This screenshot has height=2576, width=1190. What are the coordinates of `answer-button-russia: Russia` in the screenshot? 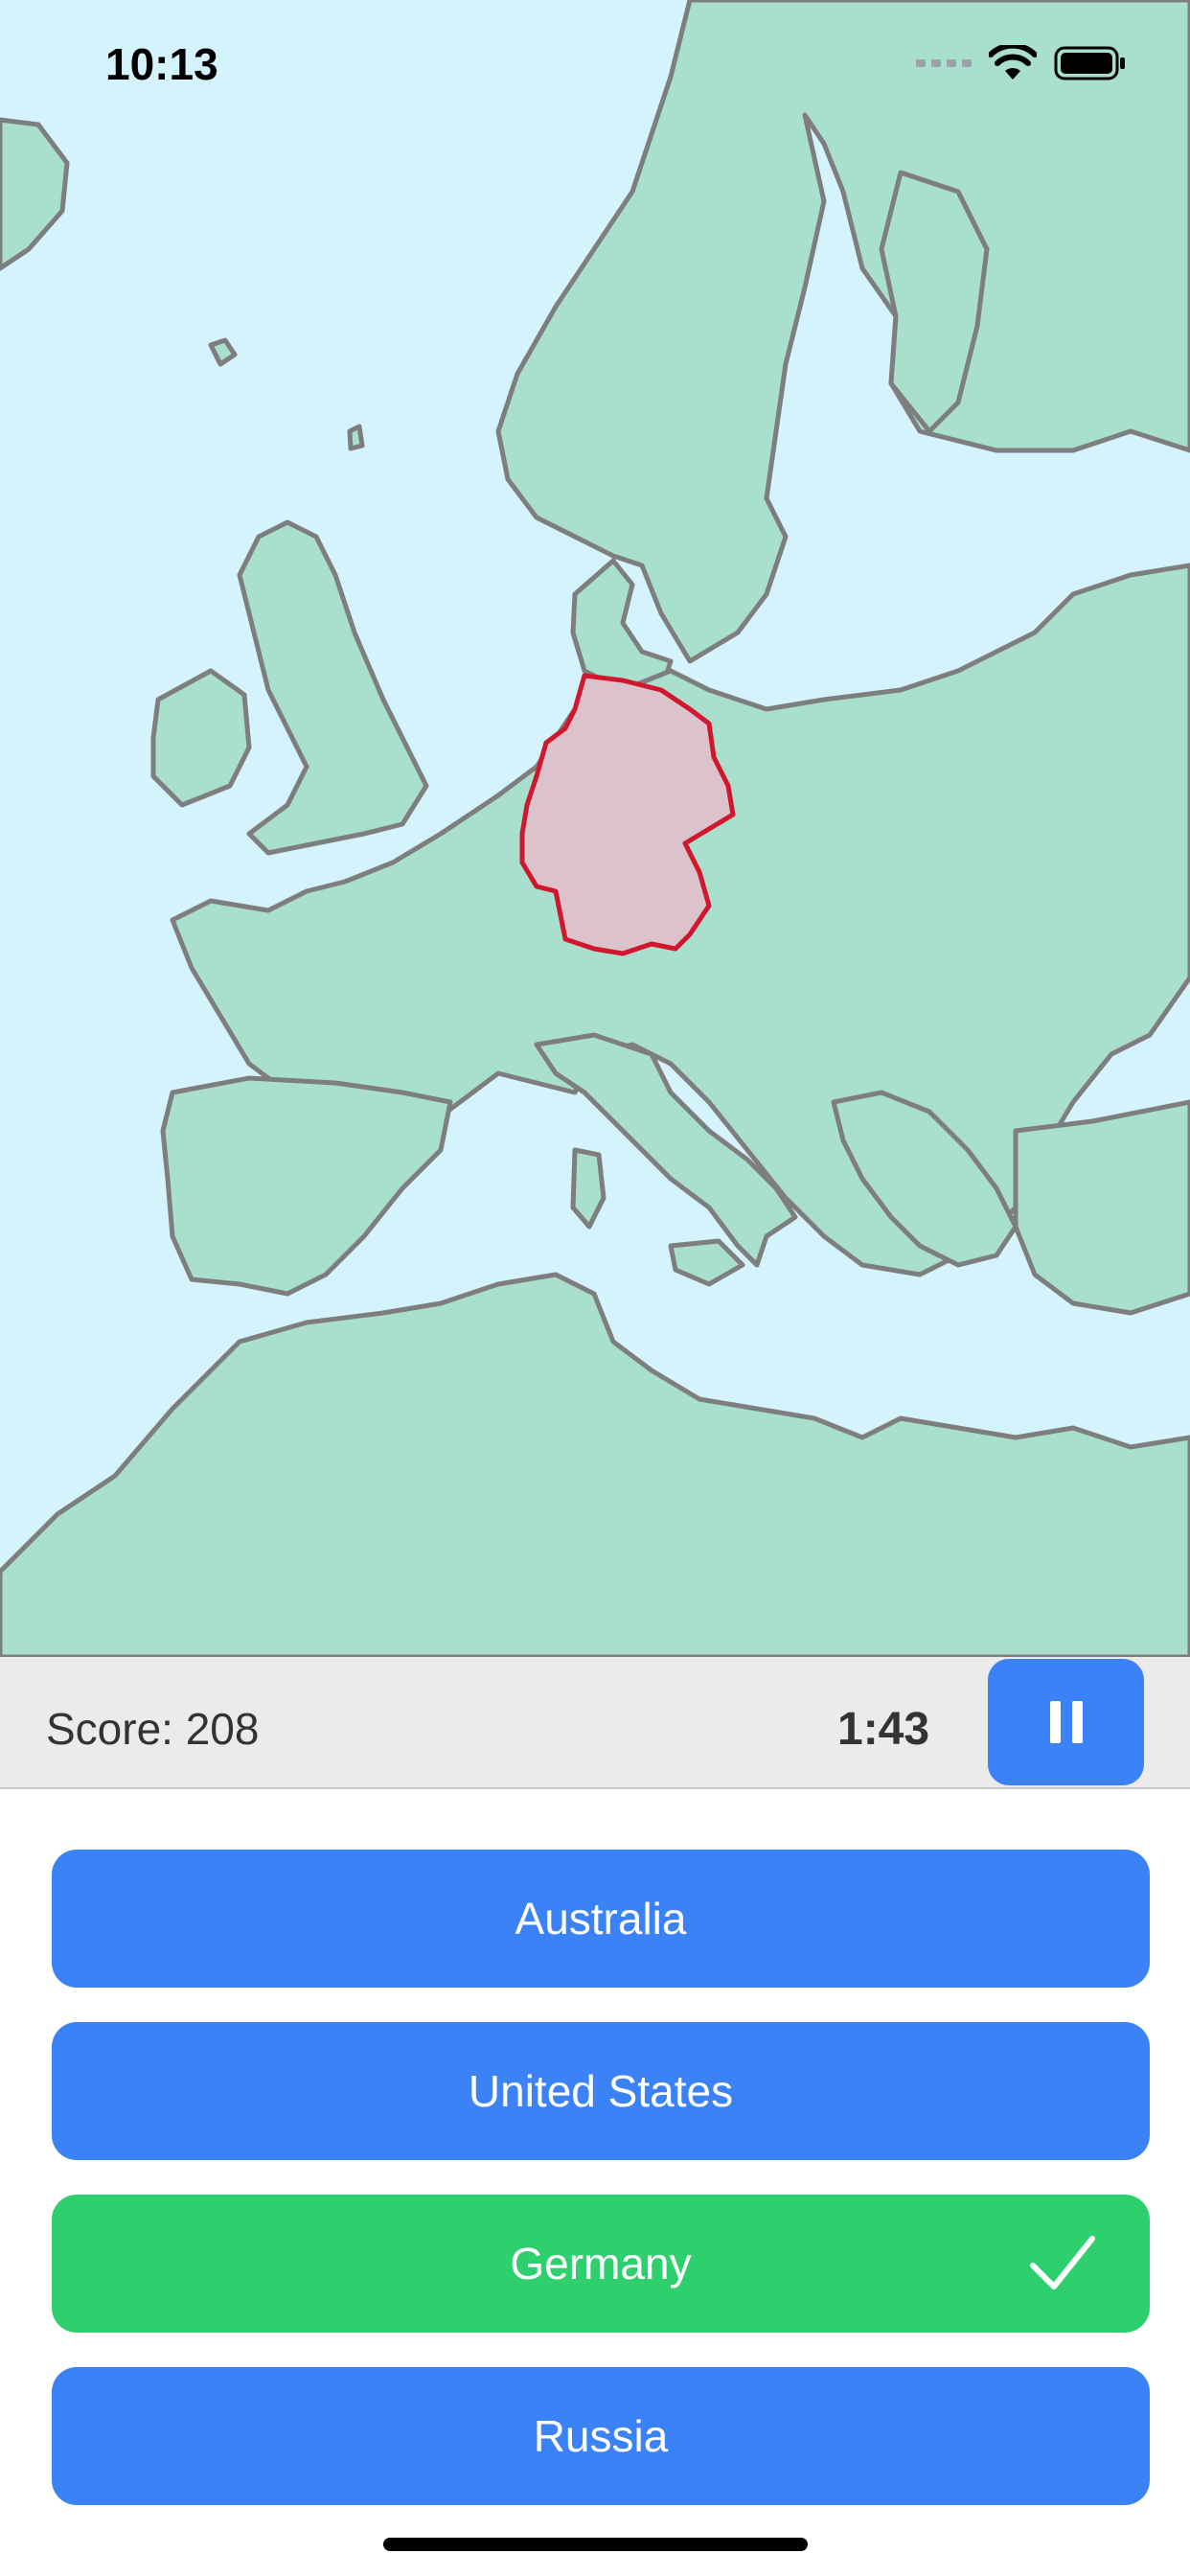 It's located at (601, 2436).